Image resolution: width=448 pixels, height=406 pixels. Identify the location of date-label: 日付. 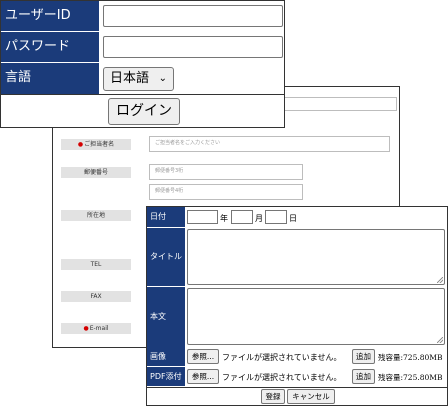
(166, 217).